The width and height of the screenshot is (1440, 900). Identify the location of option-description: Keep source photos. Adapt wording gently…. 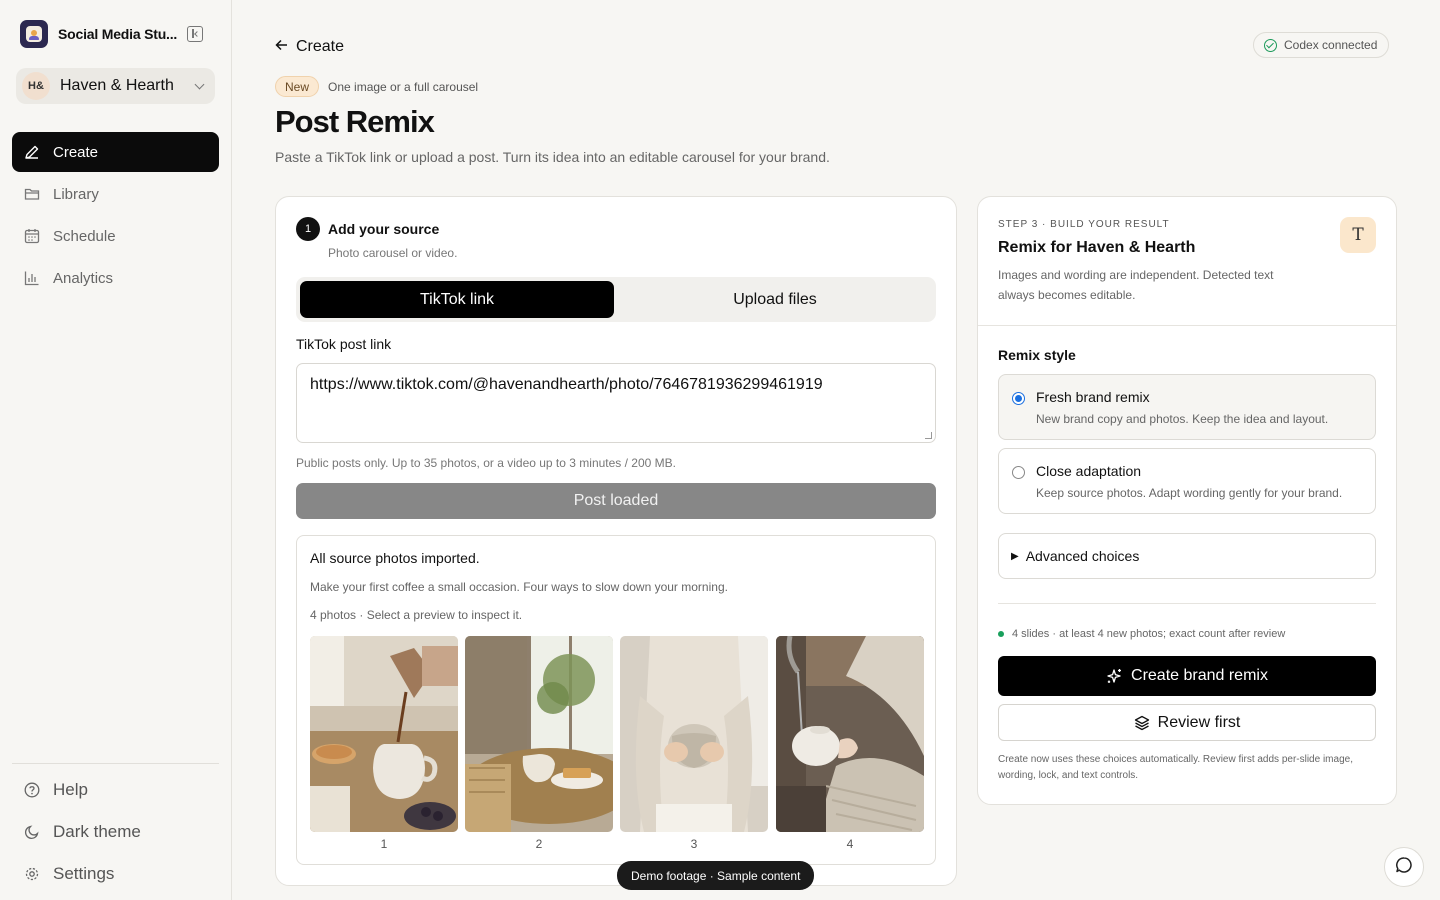
(1189, 493).